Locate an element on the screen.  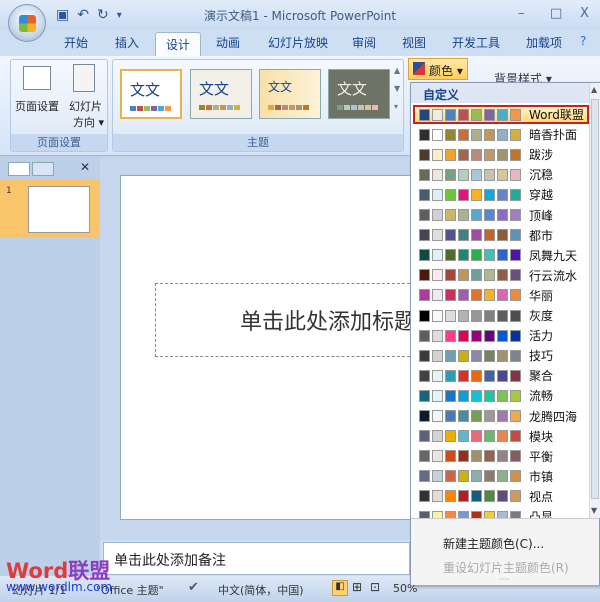
color-scheme-item: 行云流水 is located at coordinates (501, 275).